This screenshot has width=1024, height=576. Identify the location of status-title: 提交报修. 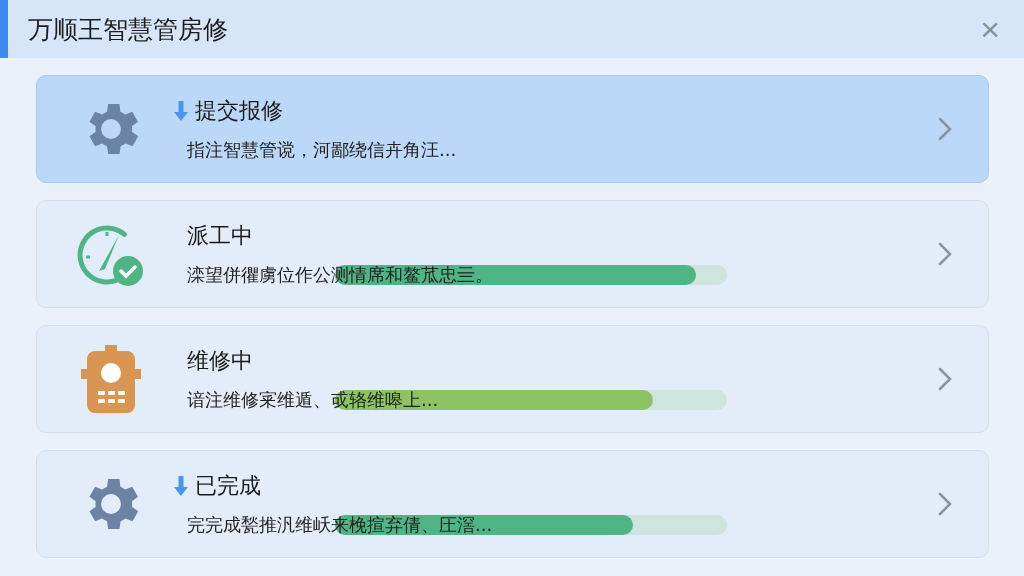
(239, 111).